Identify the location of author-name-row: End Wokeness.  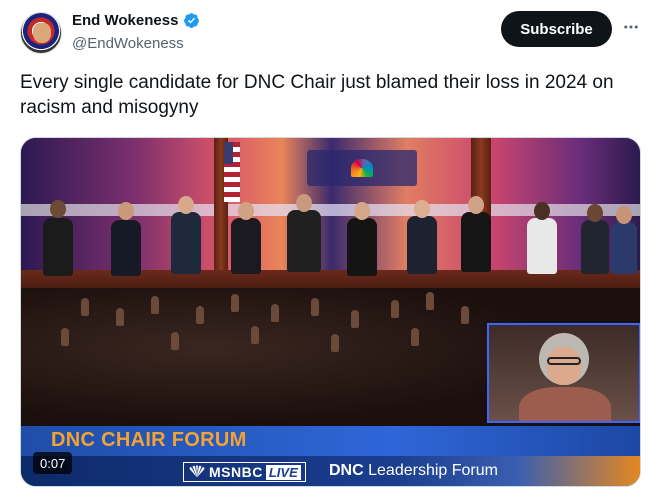
(136, 20).